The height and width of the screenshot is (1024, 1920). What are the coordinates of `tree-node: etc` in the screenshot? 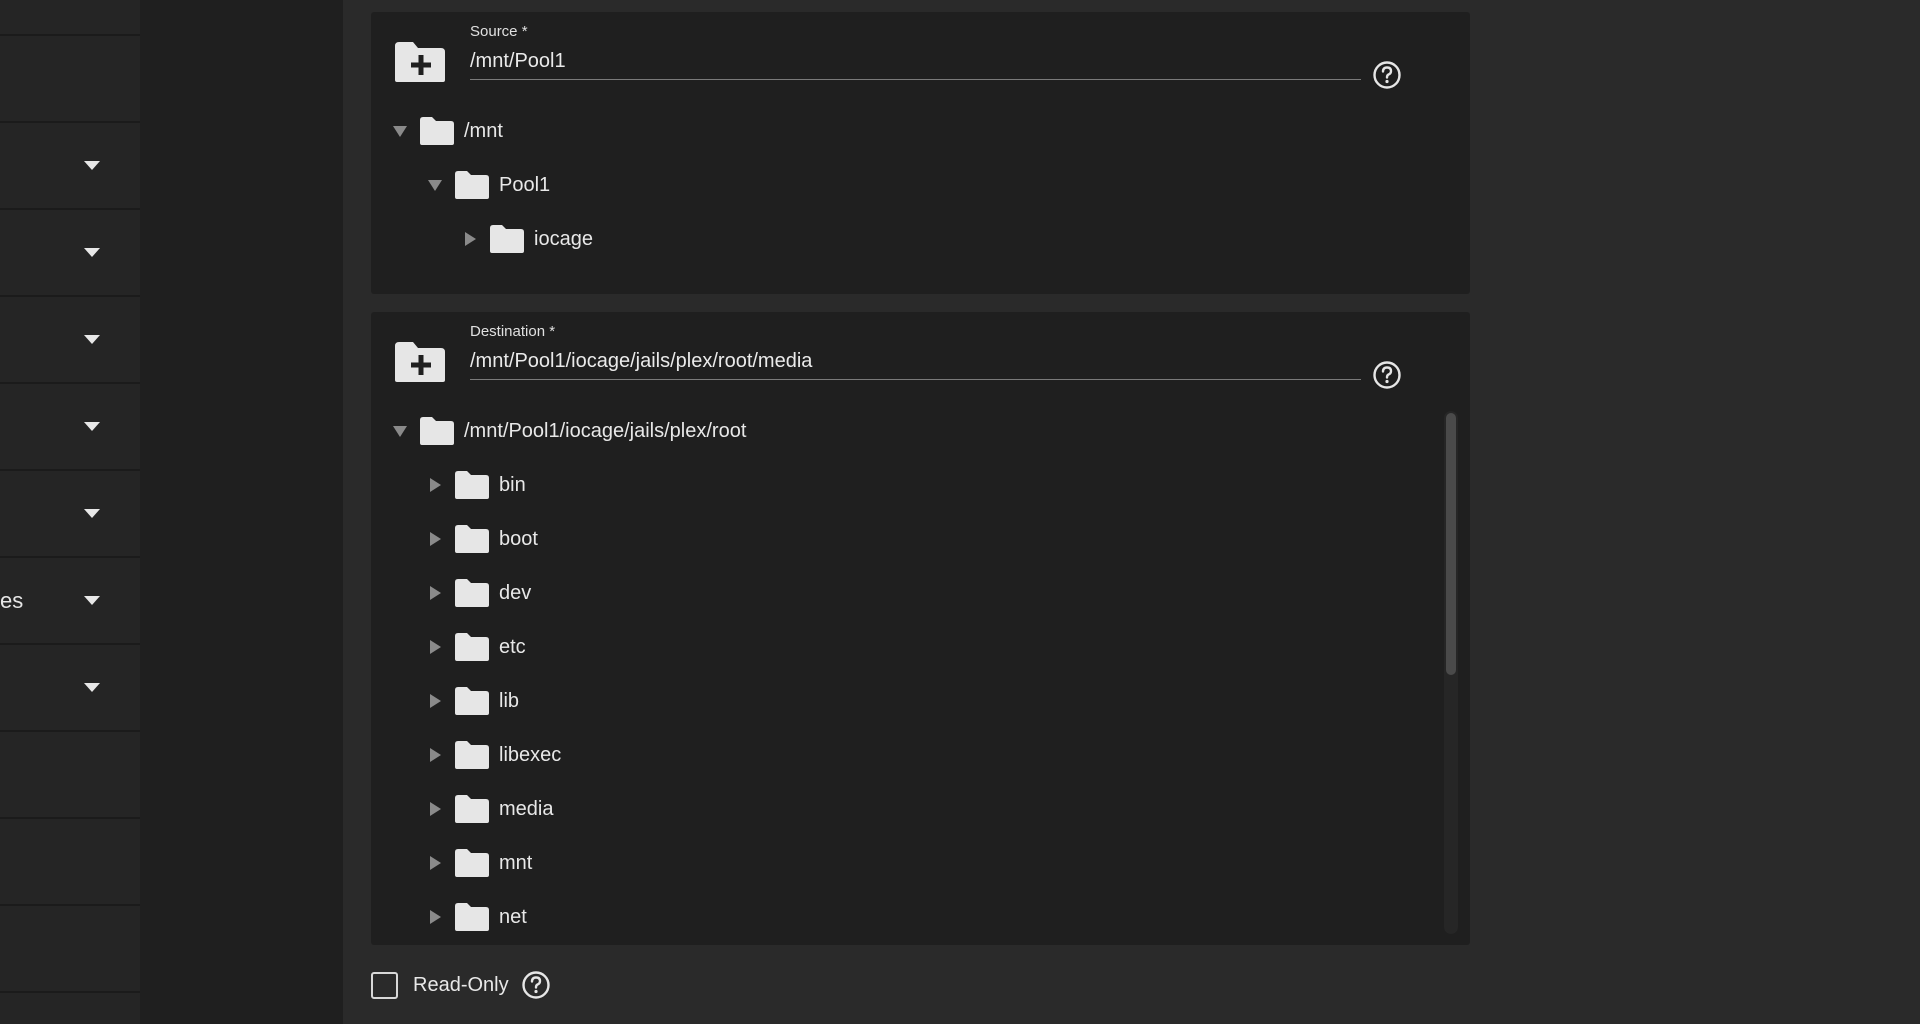 It's located at (476, 647).